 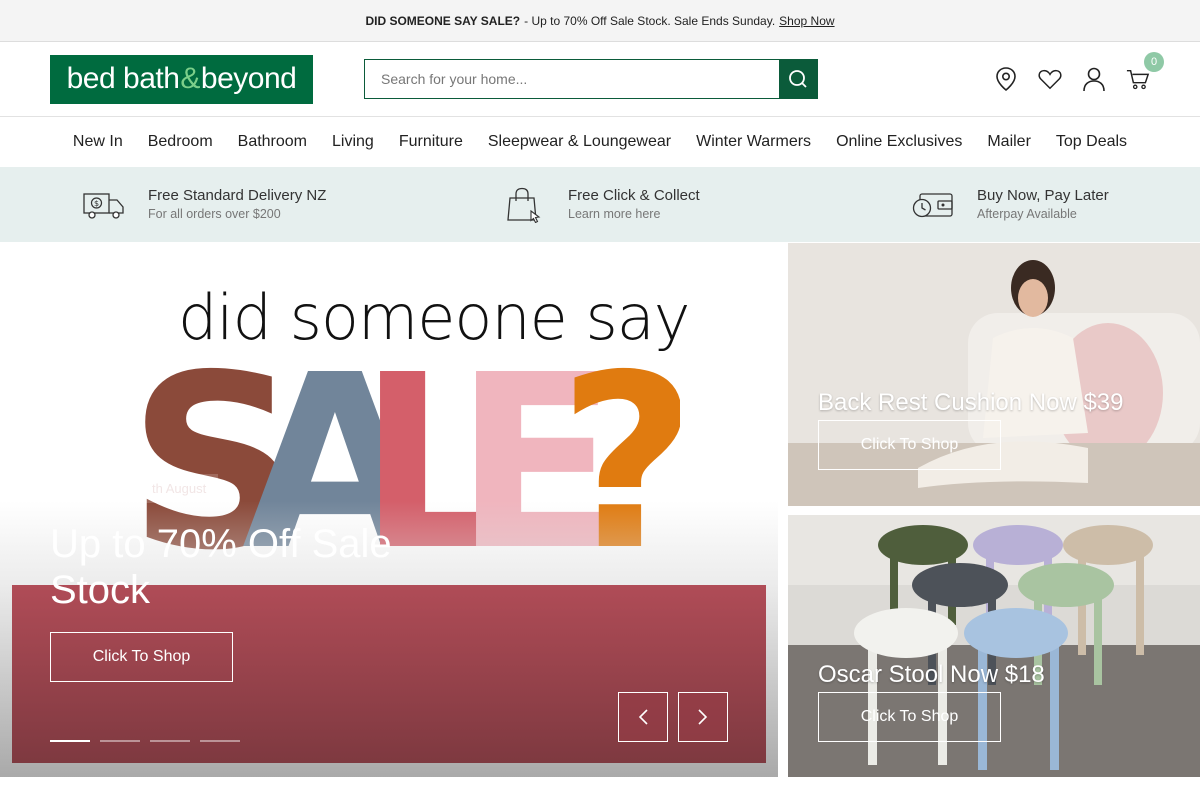 I want to click on usp-pay-later: Buy Now, Pay Later Afterpay Available, so click(x=1010, y=205).